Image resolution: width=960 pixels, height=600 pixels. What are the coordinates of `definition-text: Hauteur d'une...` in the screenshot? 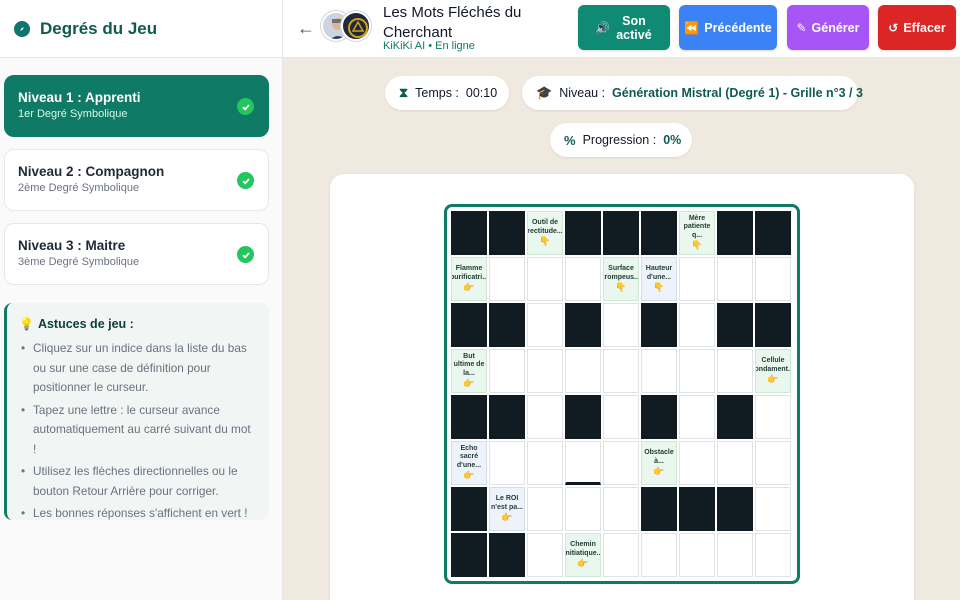 It's located at (659, 273).